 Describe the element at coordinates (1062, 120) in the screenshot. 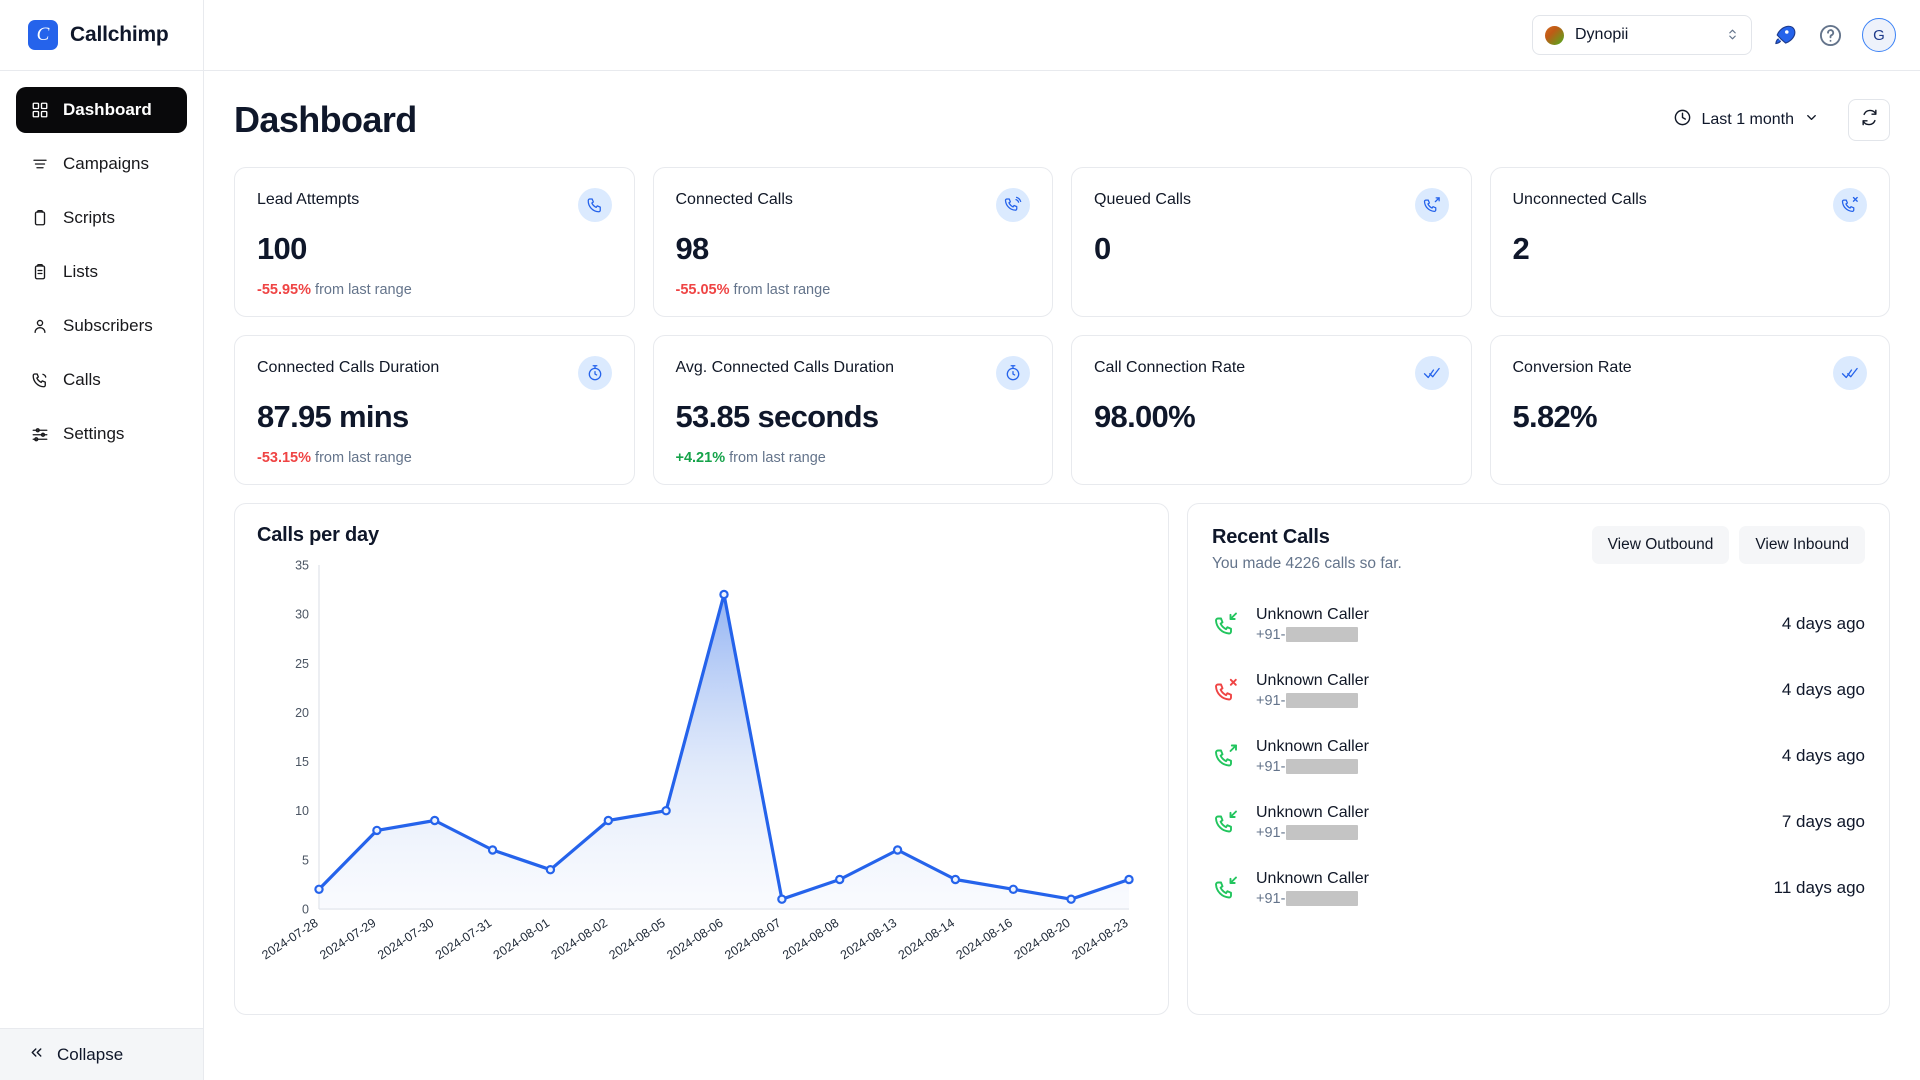

I see `page-header: Dashboard Last 1 month` at that location.